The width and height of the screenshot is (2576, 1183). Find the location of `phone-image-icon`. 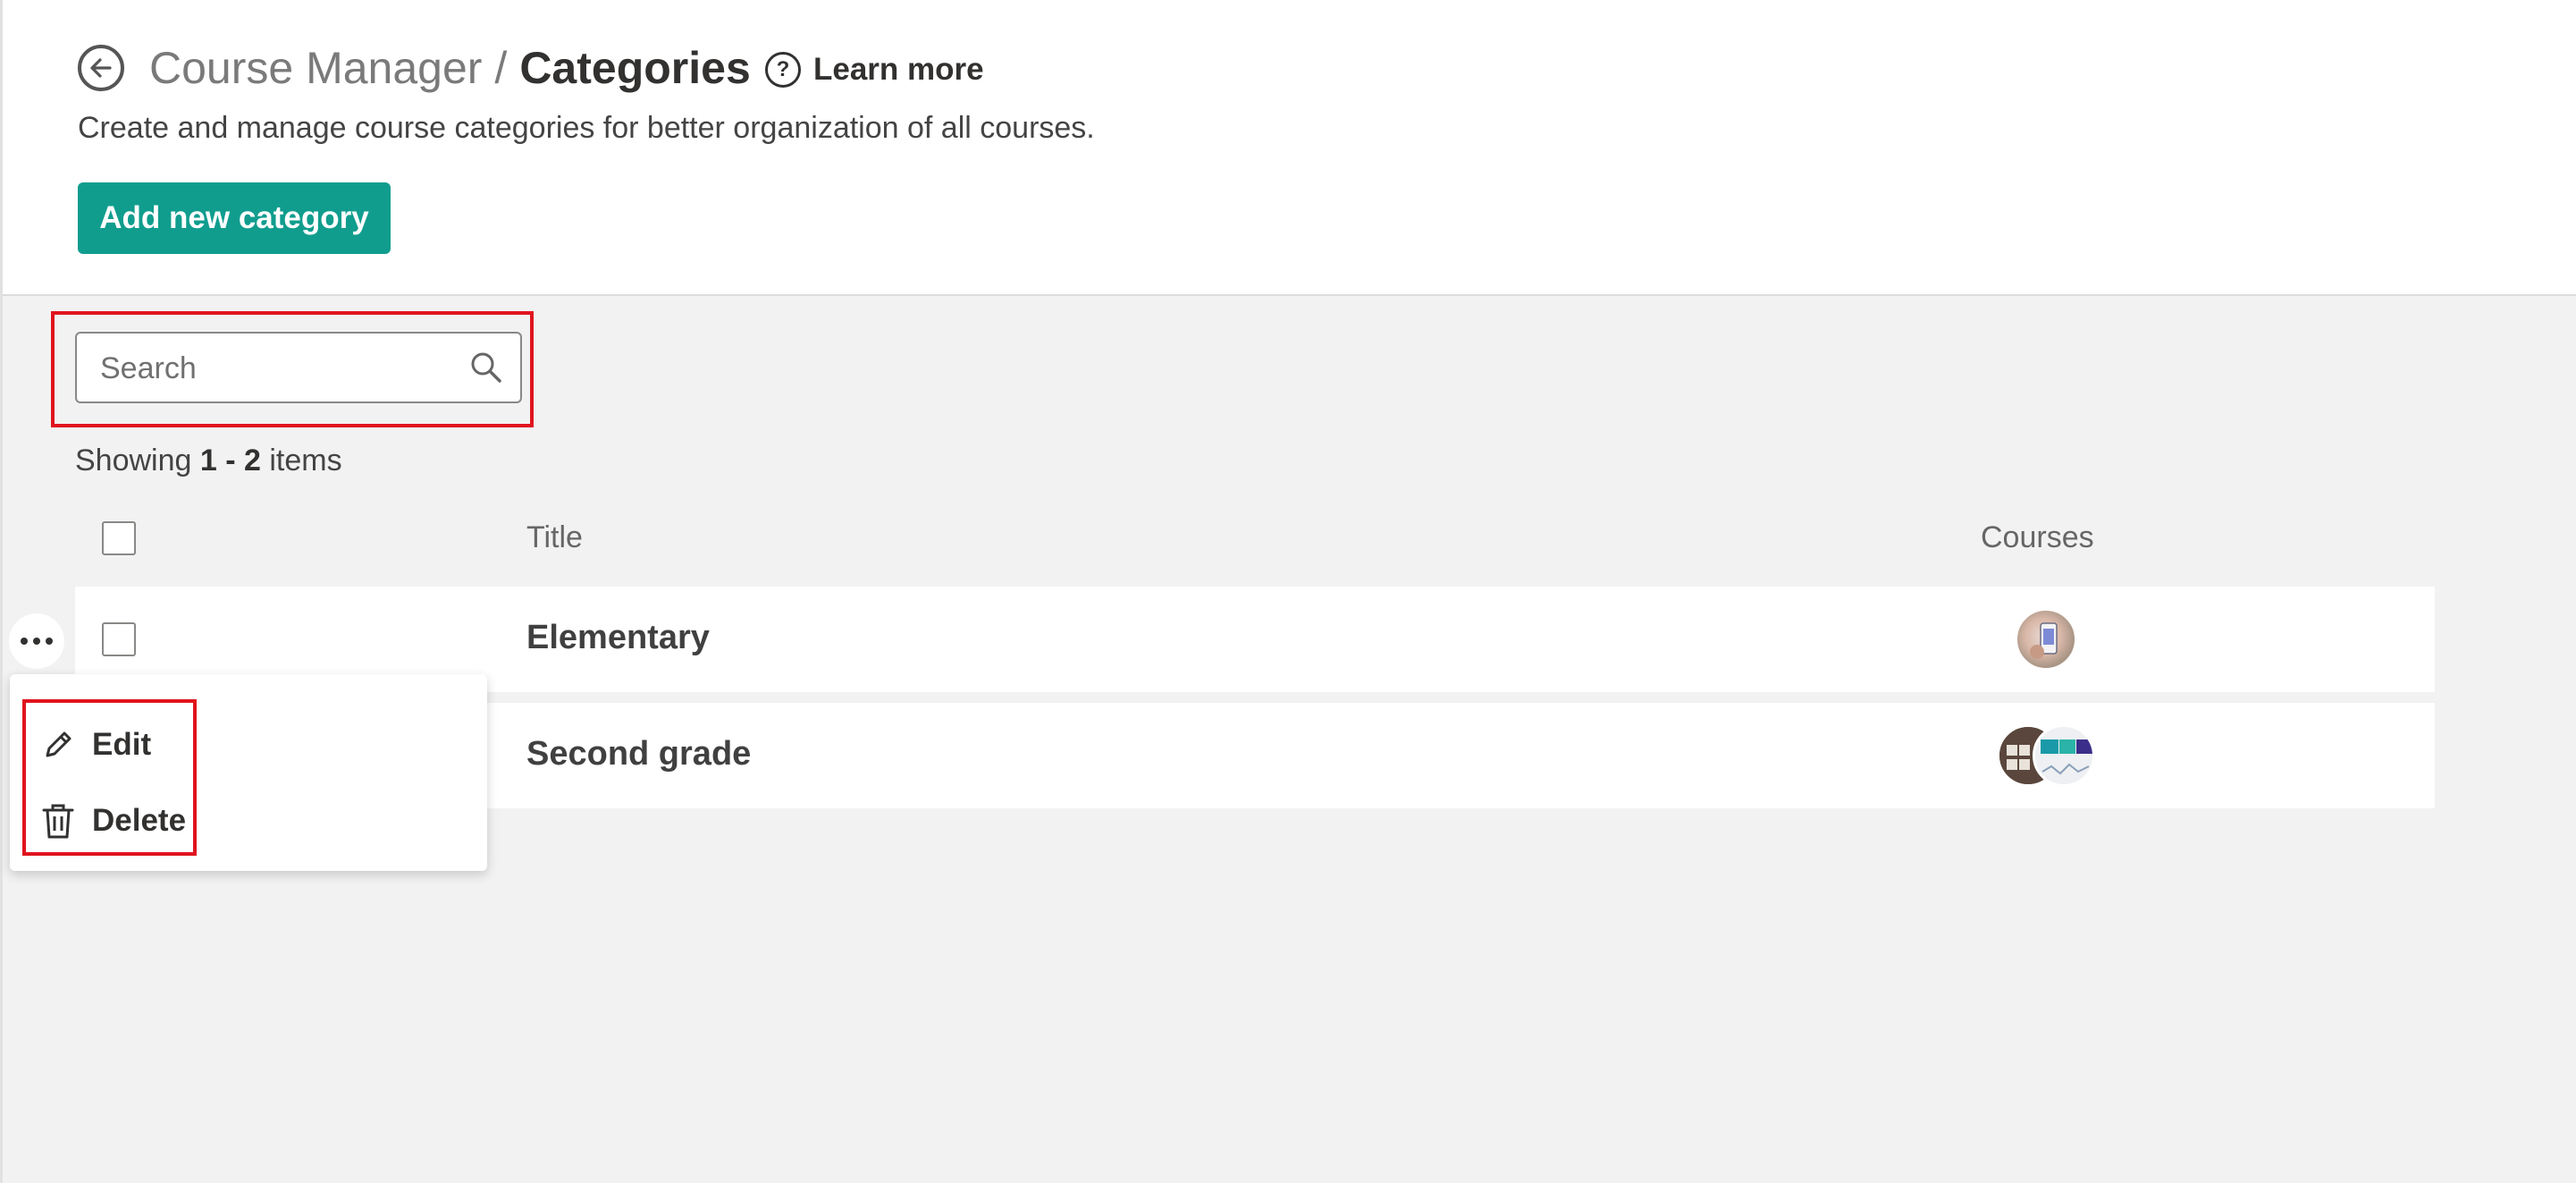

phone-image-icon is located at coordinates (2044, 640).